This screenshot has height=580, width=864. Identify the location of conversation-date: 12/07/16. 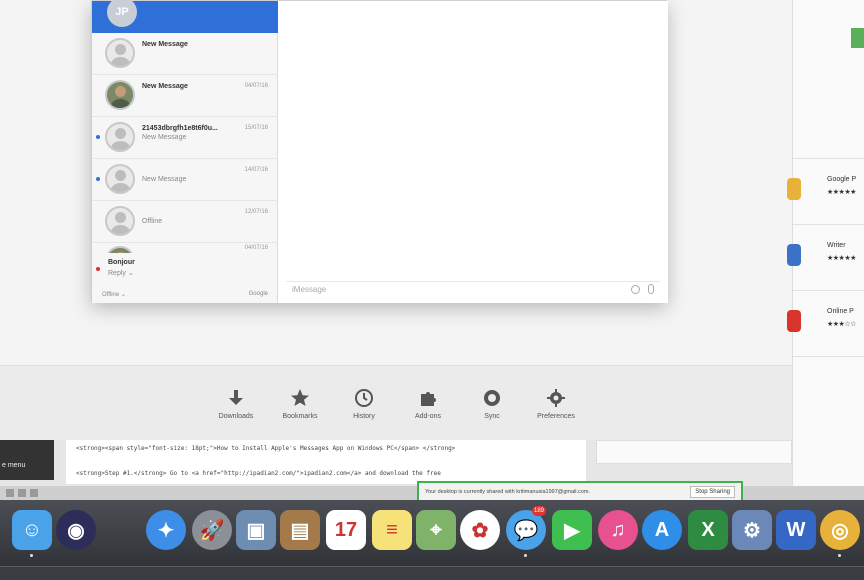
(256, 212).